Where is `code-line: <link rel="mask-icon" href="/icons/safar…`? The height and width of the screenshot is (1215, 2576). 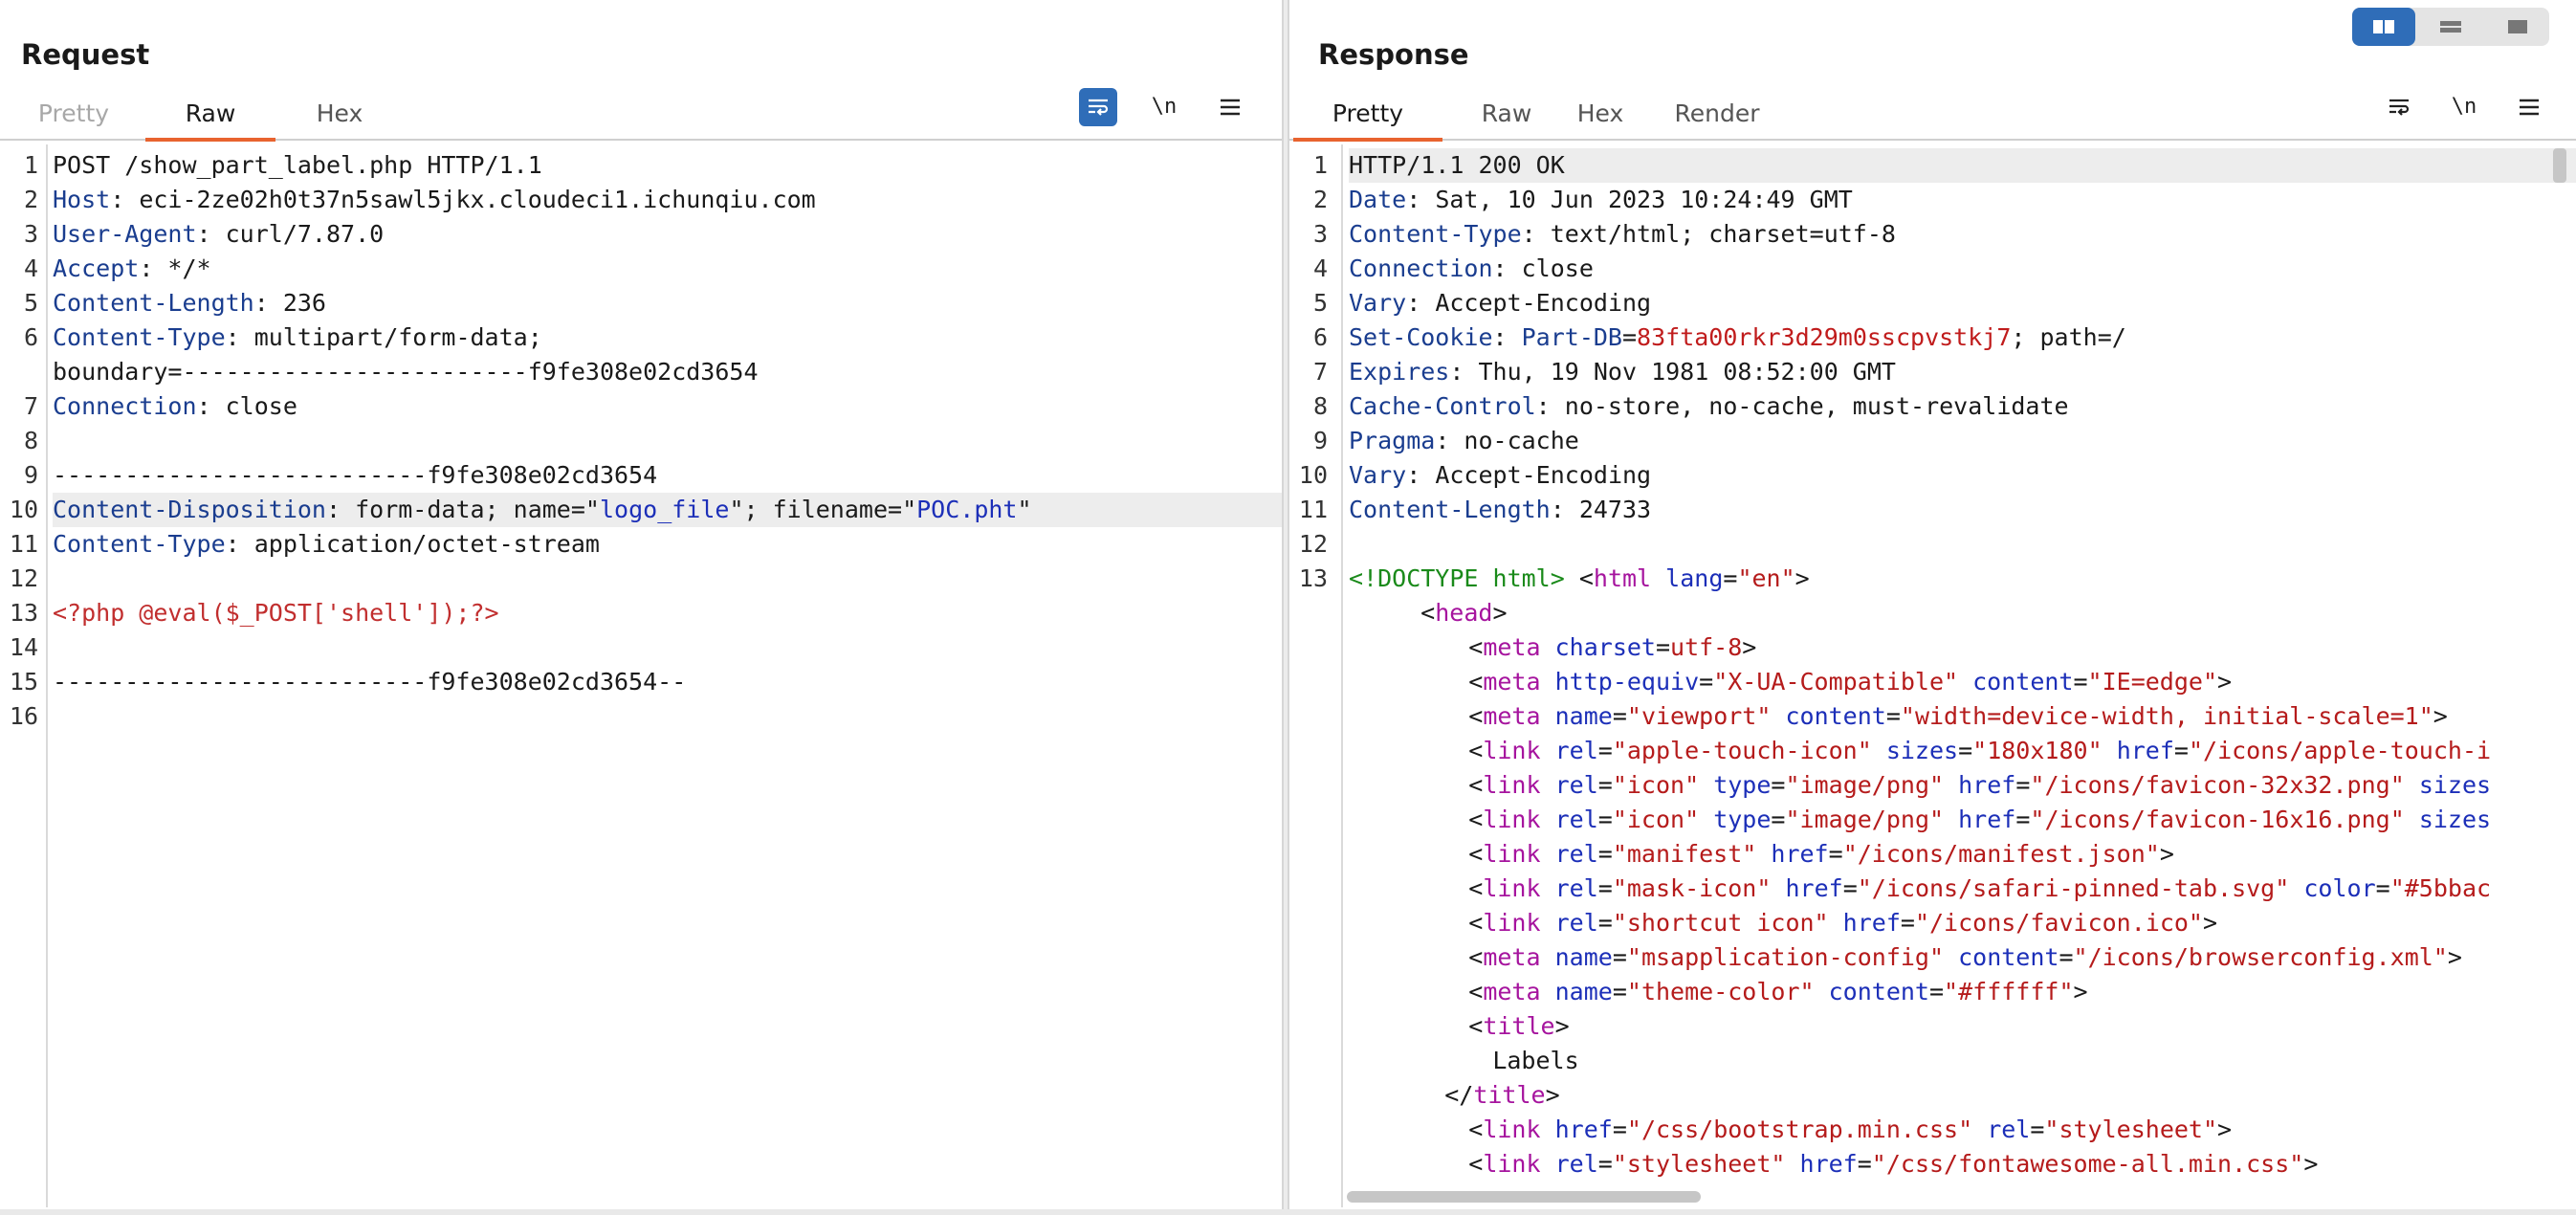 code-line: <link rel="mask-icon" href="/icons/safar… is located at coordinates (1932, 889).